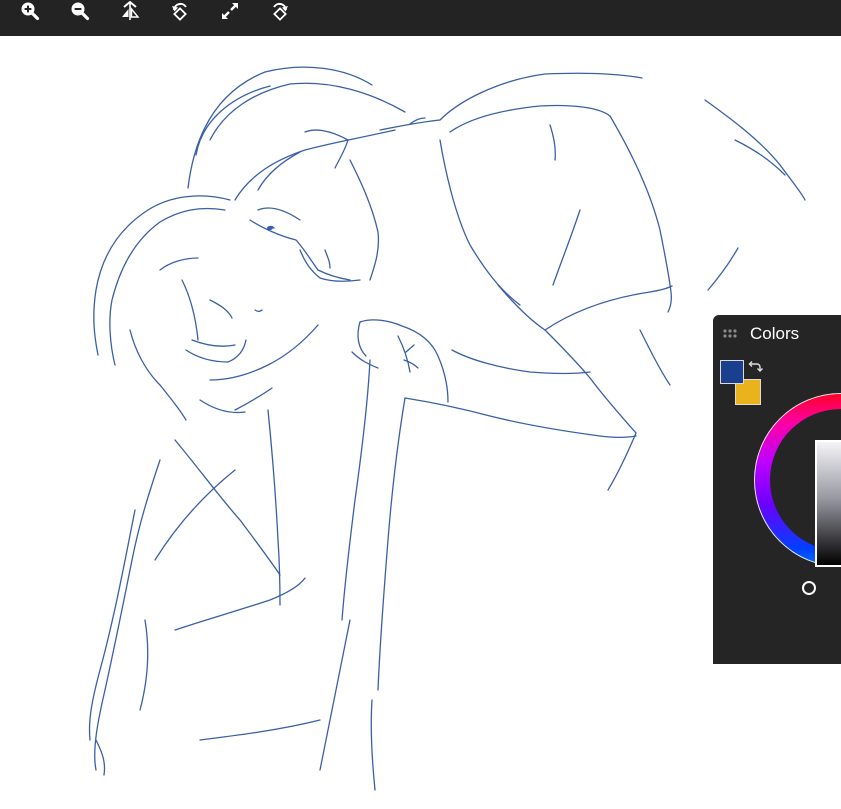 This screenshot has width=841, height=809. What do you see at coordinates (797, 505) in the screenshot?
I see `color-wheel` at bounding box center [797, 505].